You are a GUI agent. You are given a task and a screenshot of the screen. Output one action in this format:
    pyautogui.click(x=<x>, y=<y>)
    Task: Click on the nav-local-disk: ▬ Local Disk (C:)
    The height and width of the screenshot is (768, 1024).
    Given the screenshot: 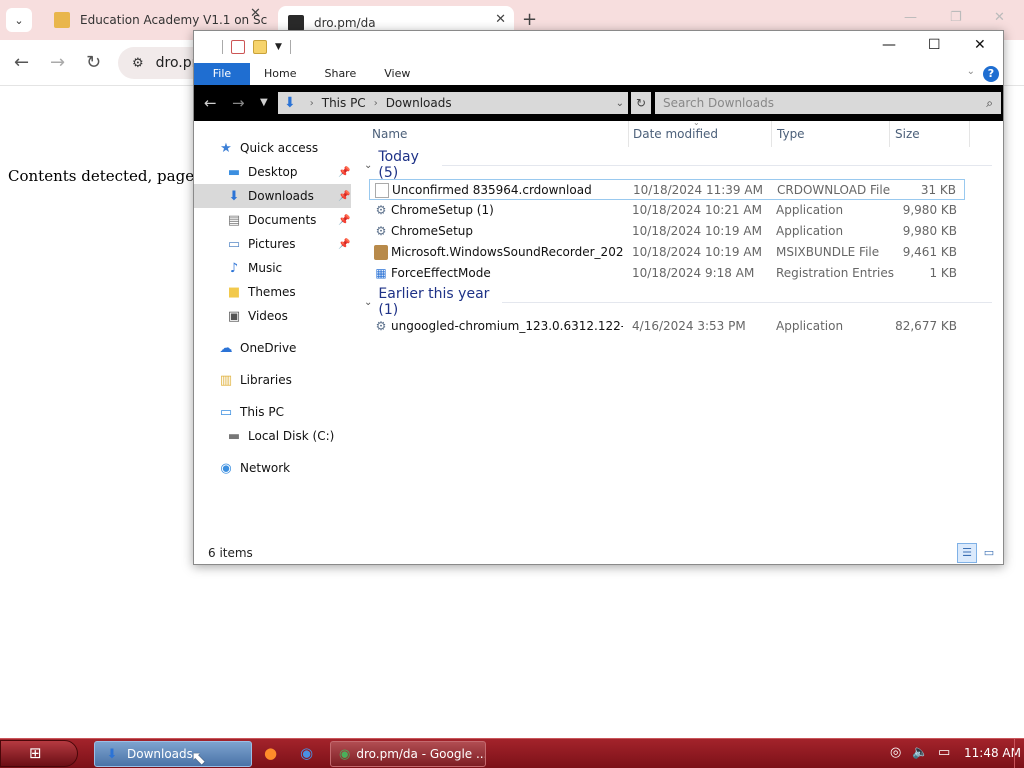 What is the action you would take?
    pyautogui.click(x=280, y=436)
    